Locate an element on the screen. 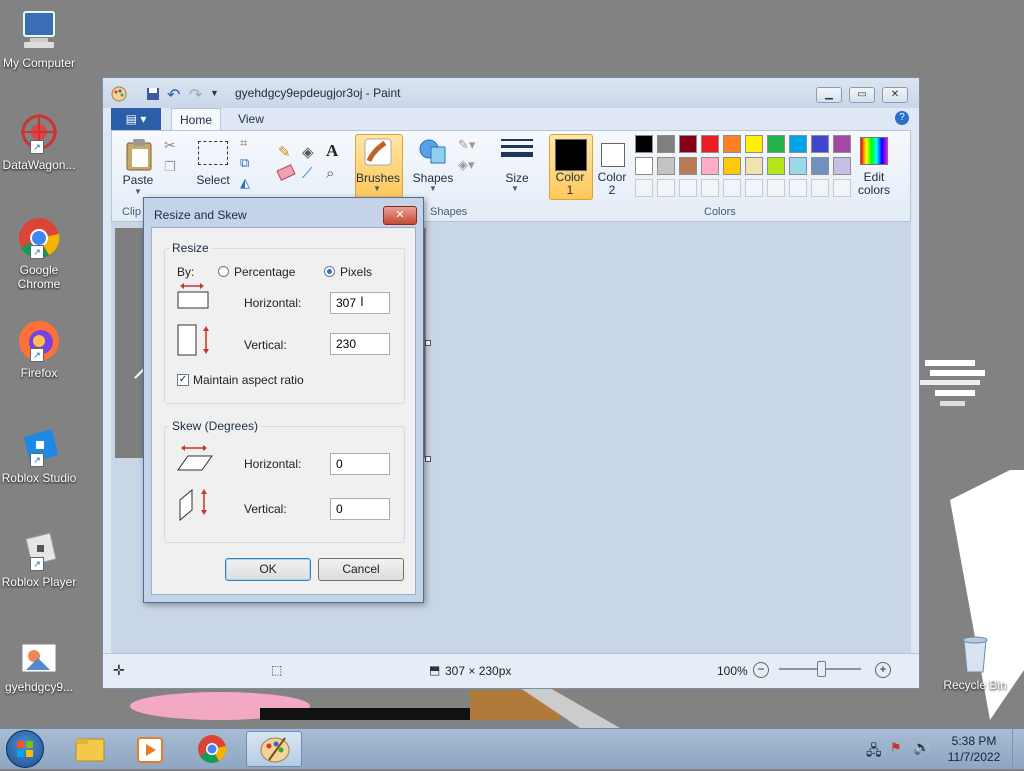 This screenshot has width=1024, height=771. desktop-icon-roblox-player: ↗ Roblox Player is located at coordinates (39, 558).